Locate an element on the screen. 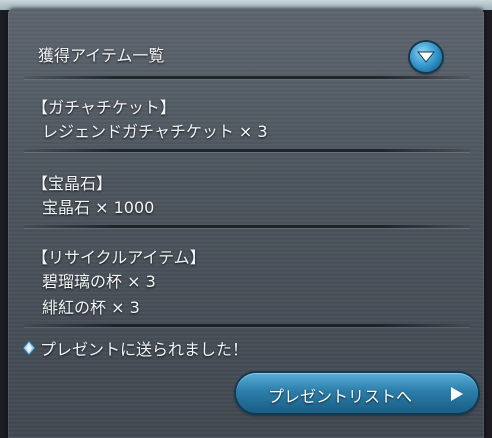 Image resolution: width=492 pixels, height=438 pixels. present-list-button: プレゼントリストへ is located at coordinates (357, 393).